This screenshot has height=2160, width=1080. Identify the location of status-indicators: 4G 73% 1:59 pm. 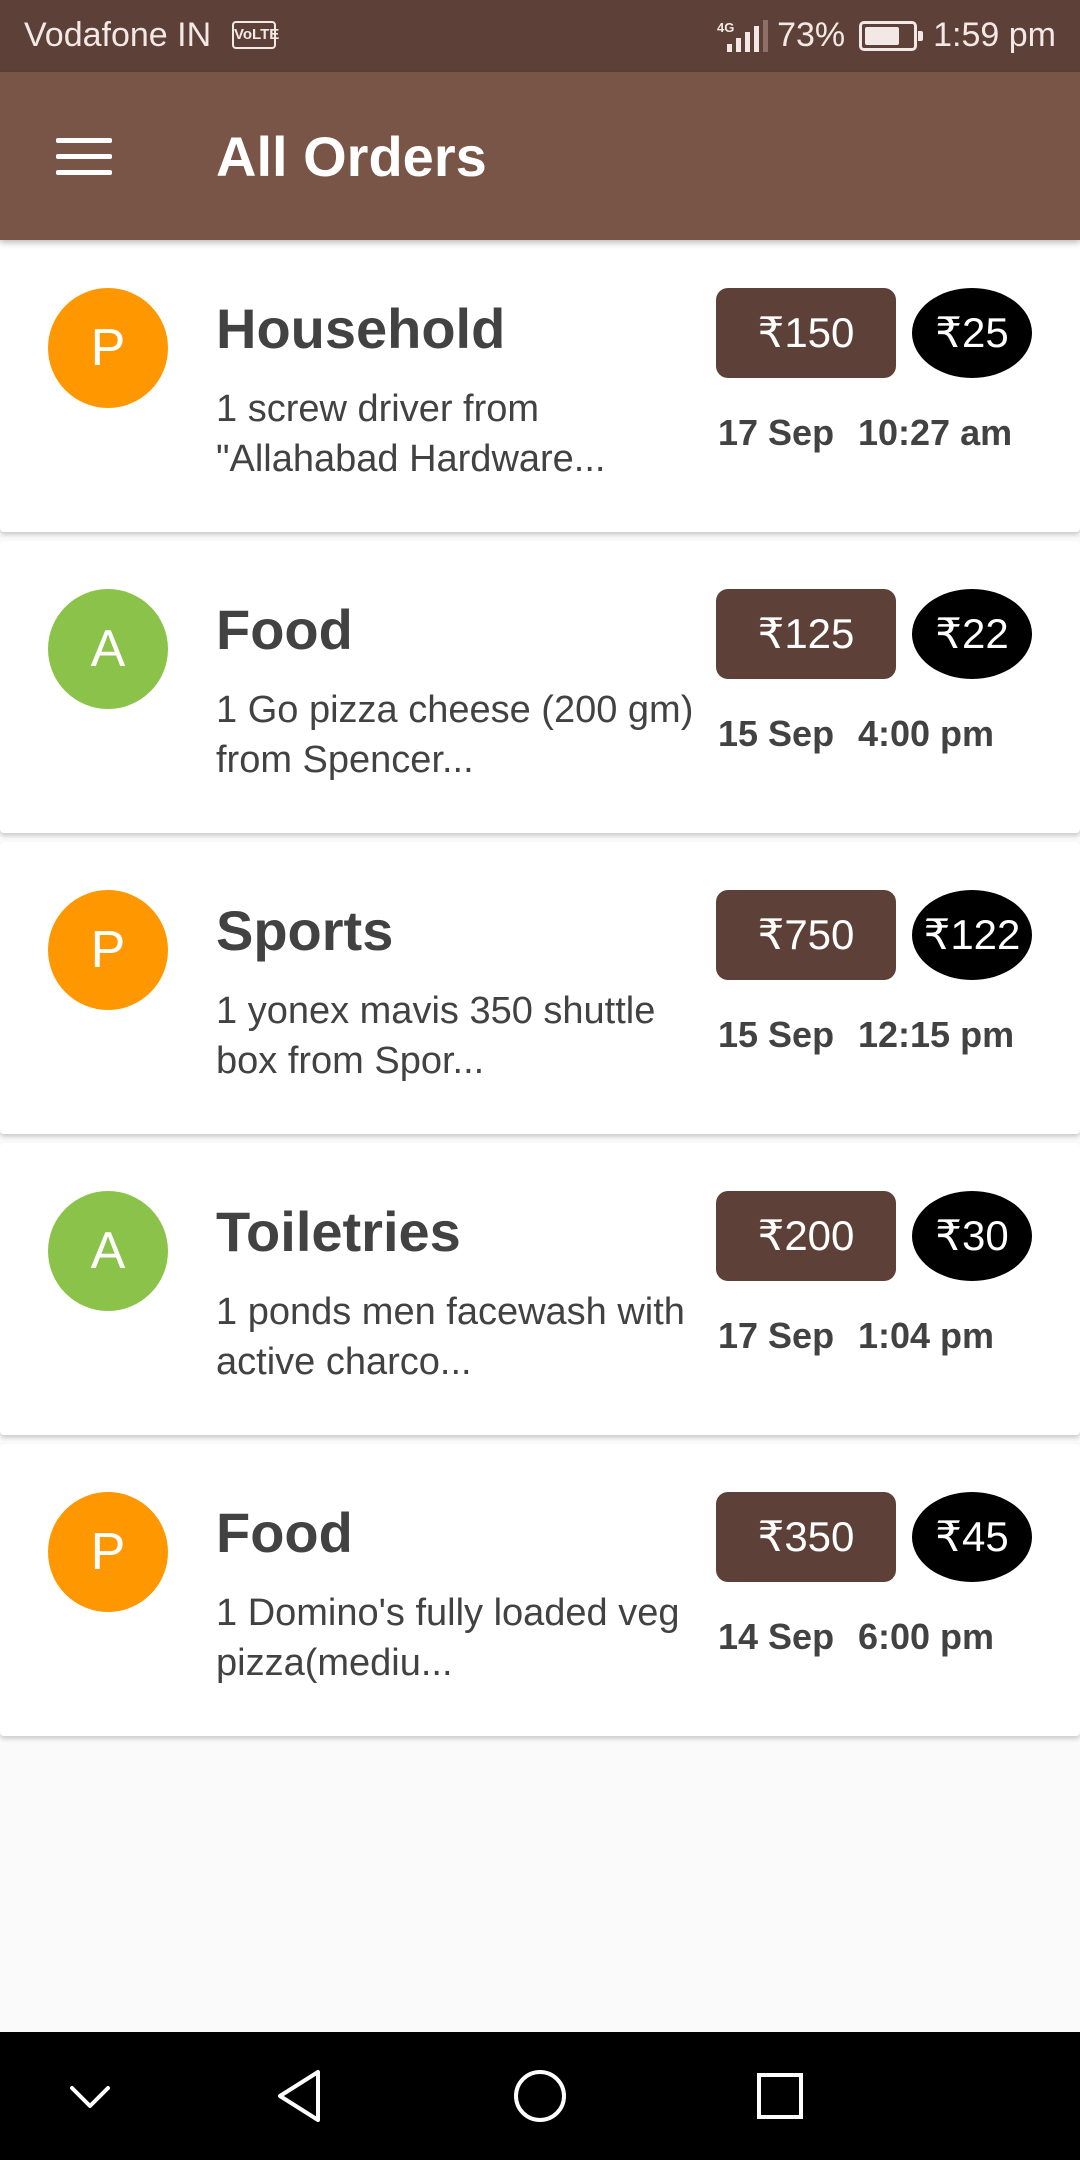
(886, 35).